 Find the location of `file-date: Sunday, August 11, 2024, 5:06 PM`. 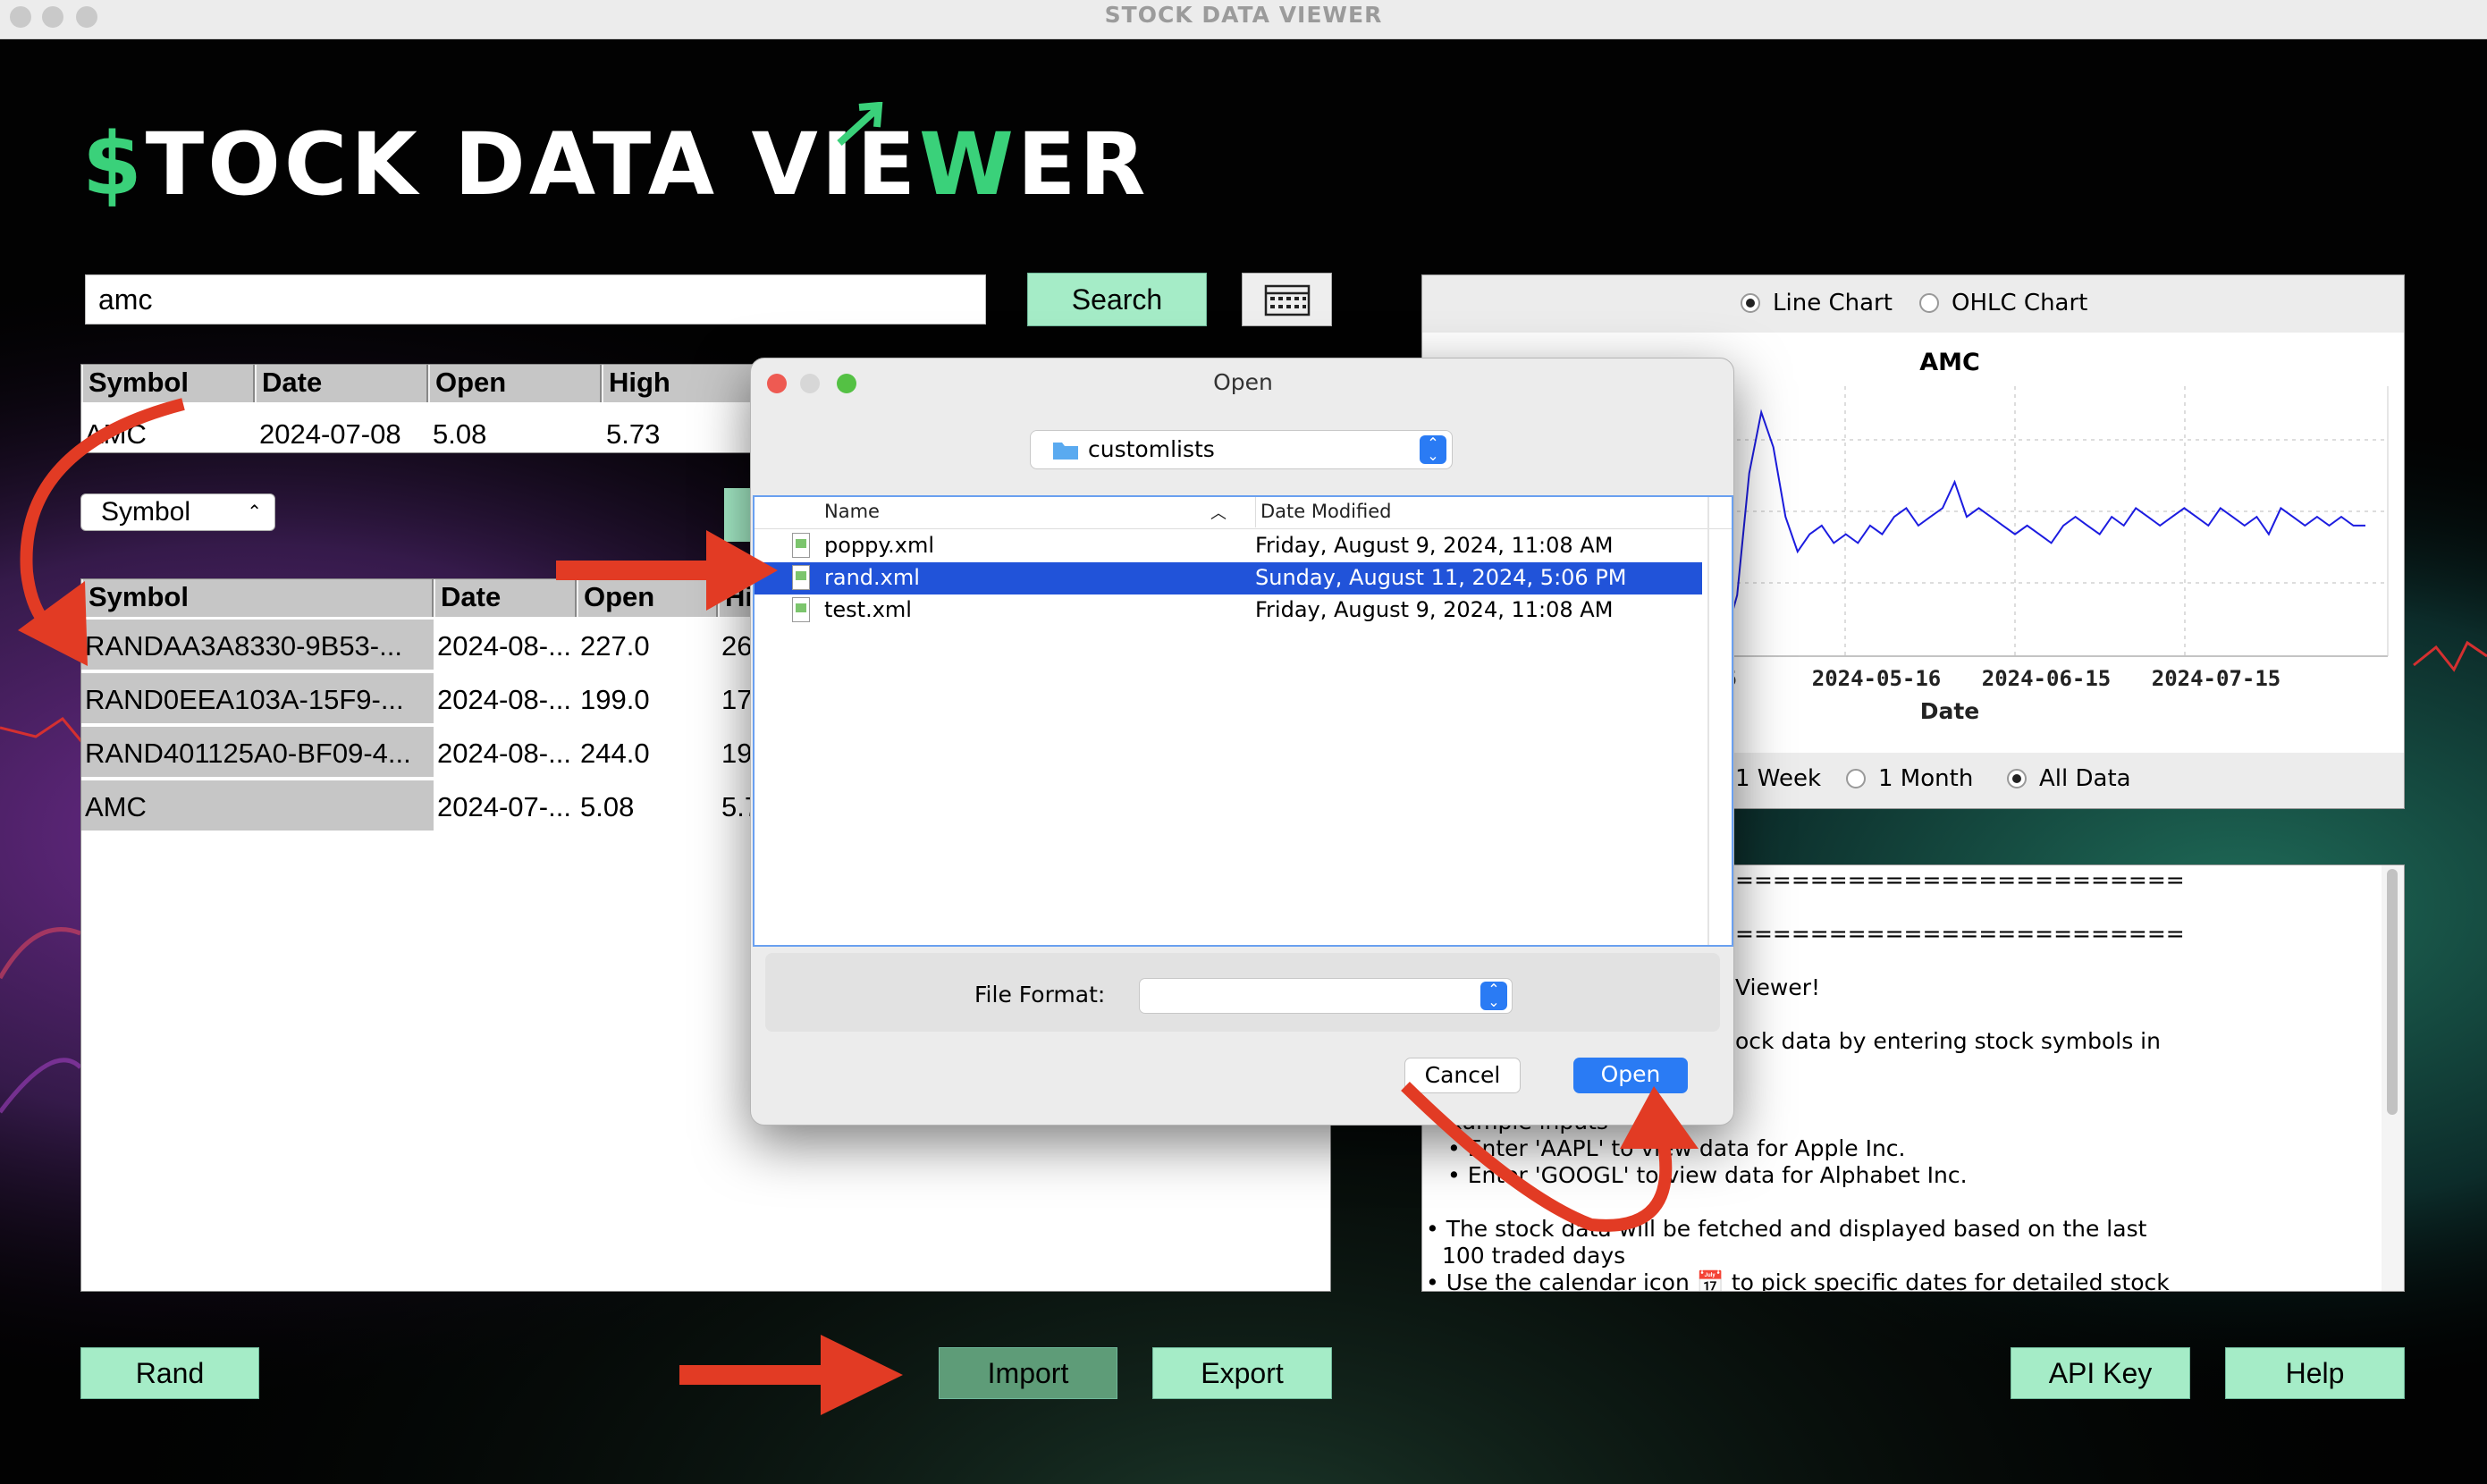

file-date: Sunday, August 11, 2024, 5:06 PM is located at coordinates (1441, 577).